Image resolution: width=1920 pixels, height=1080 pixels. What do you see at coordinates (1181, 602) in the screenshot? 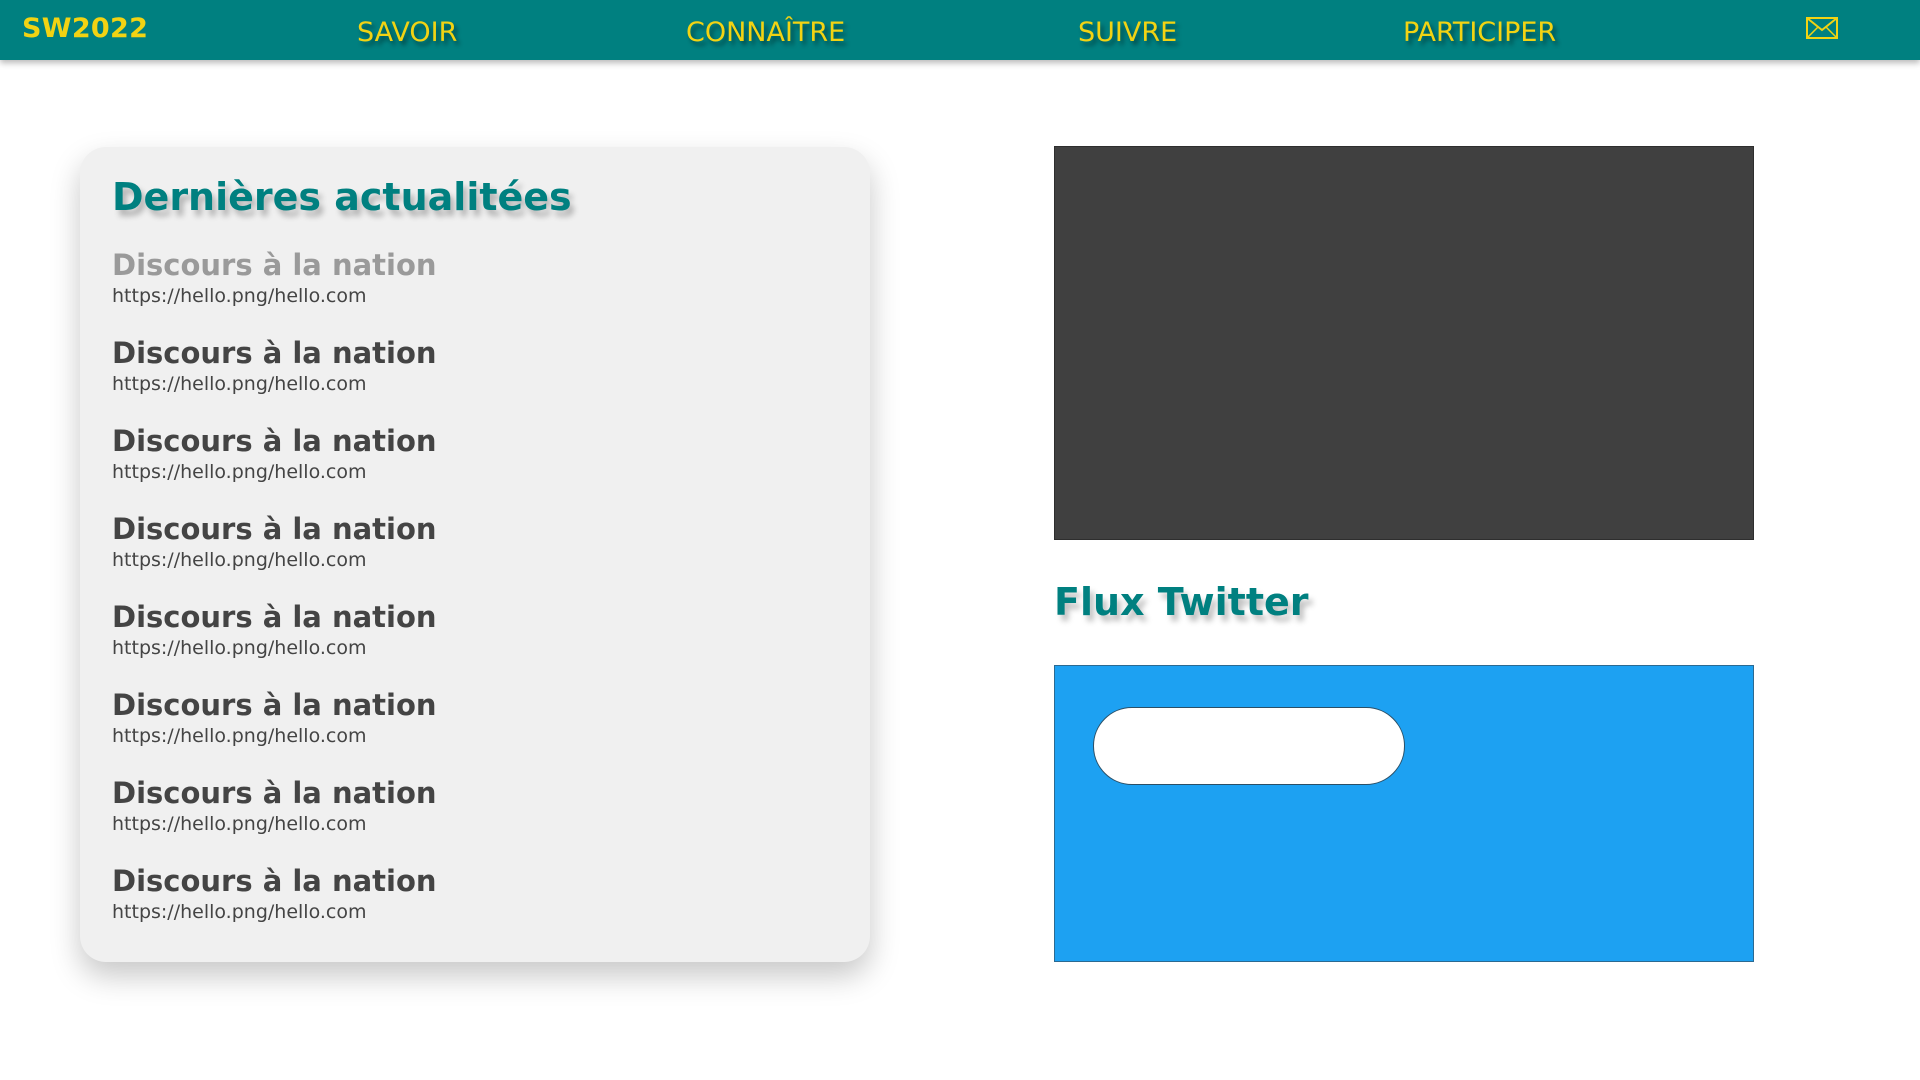
I see `twitter-feed-heading: Flux Twitter` at bounding box center [1181, 602].